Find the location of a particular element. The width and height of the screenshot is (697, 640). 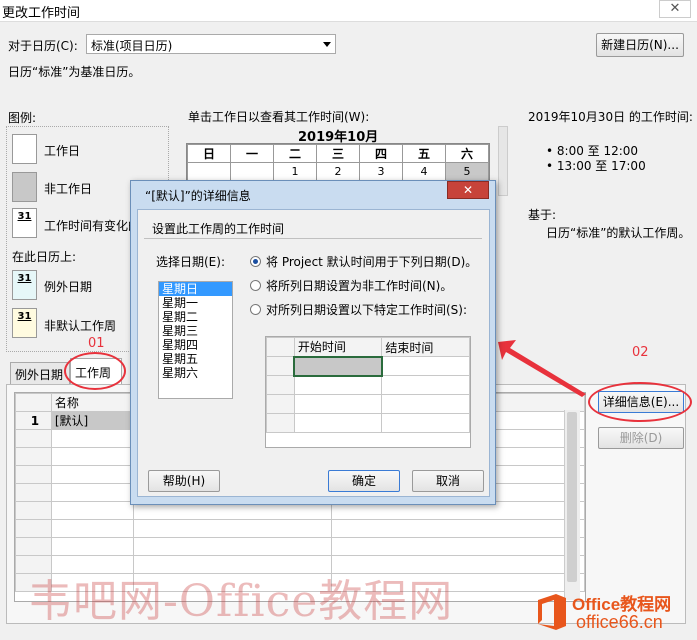

day-item: 星期日 is located at coordinates (195, 289).